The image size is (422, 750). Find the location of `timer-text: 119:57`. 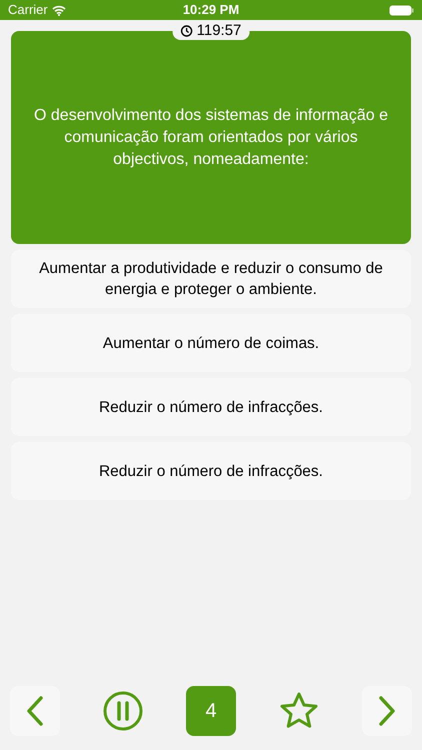

timer-text: 119:57 is located at coordinates (219, 30).